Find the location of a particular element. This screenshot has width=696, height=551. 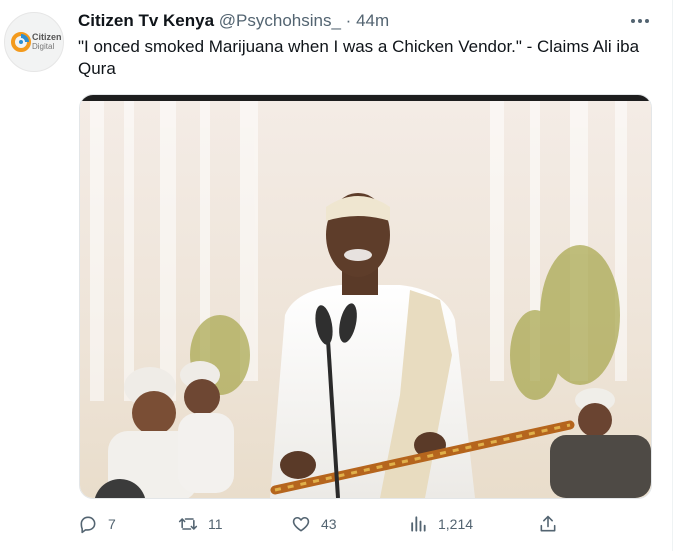

tweet-actions: 7 11 43 1,214 is located at coordinates (328, 524).